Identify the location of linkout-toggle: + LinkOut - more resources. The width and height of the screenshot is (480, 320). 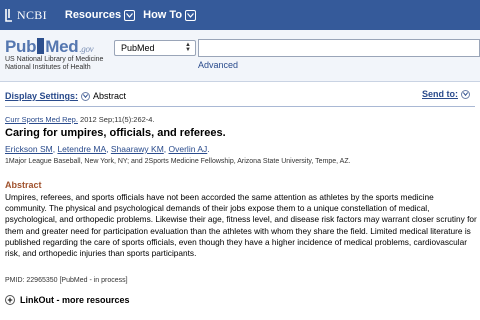
(67, 300).